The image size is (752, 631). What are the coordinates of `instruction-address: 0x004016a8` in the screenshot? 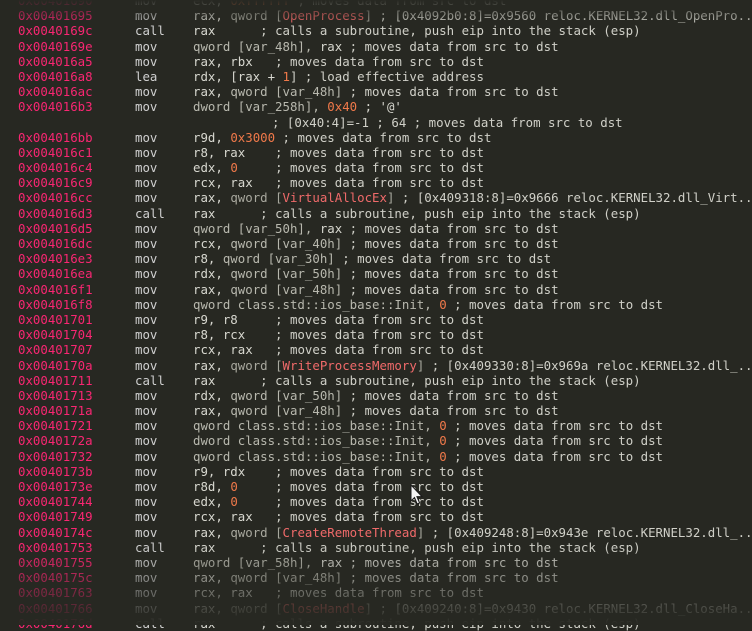 It's located at (55, 76).